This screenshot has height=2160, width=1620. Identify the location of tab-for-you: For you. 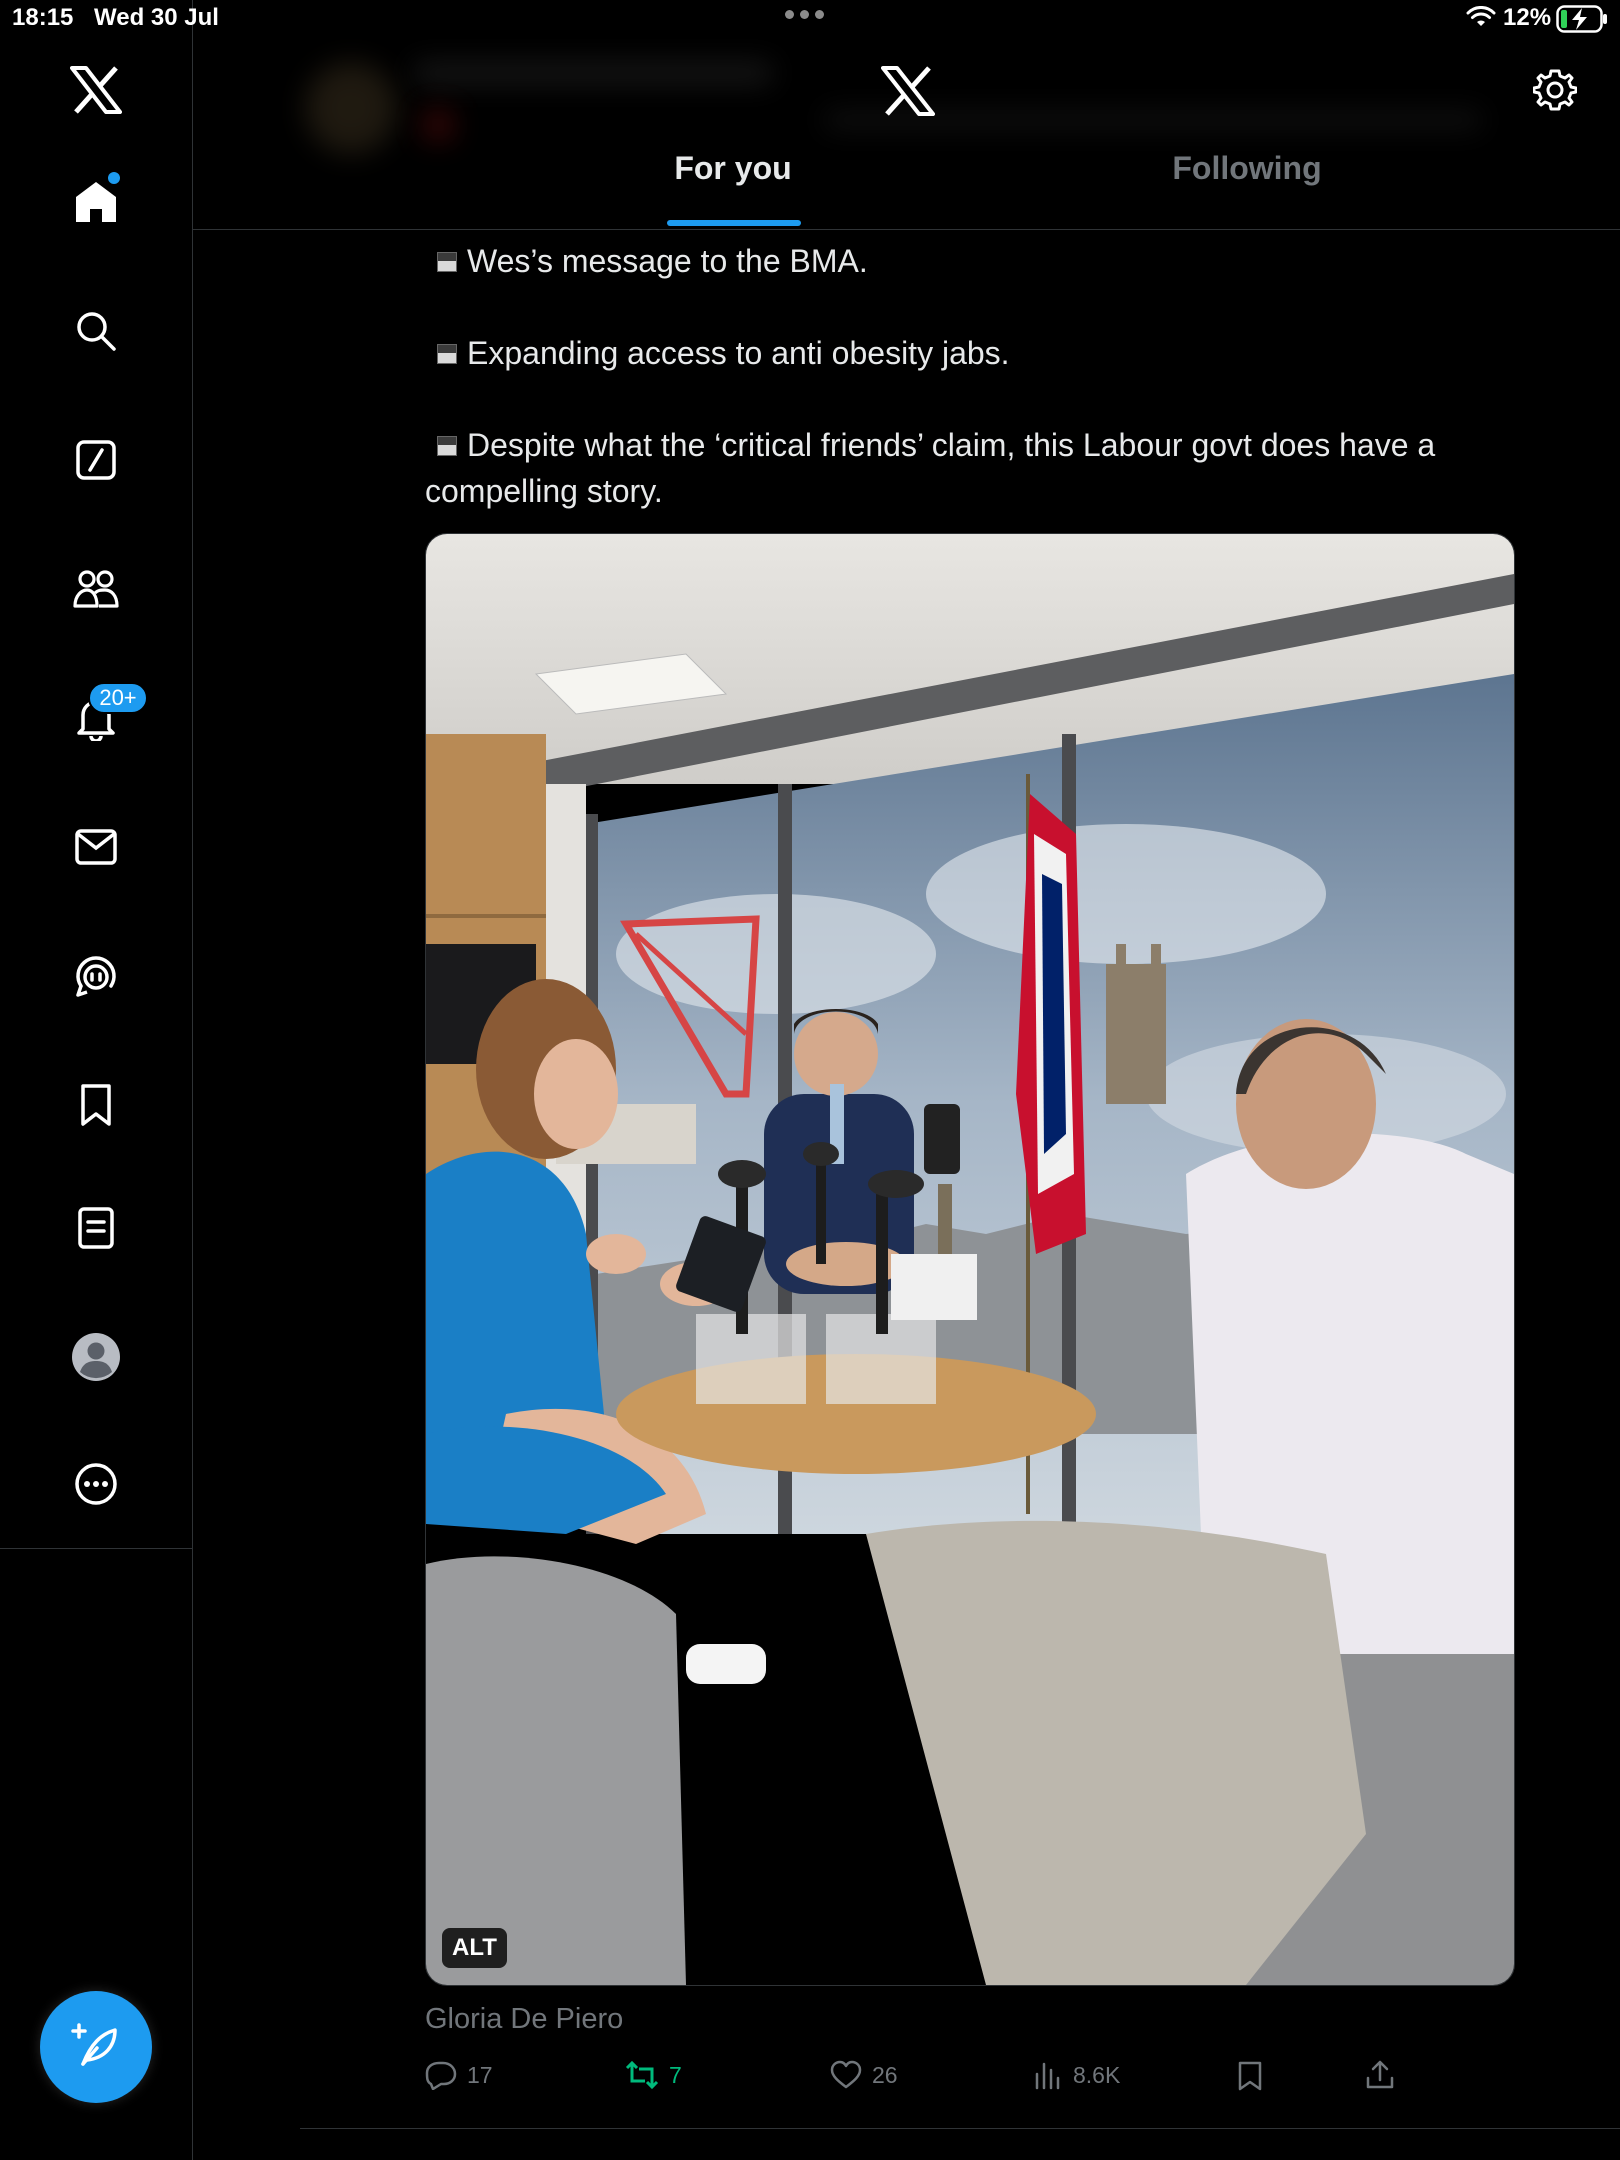
(733, 189).